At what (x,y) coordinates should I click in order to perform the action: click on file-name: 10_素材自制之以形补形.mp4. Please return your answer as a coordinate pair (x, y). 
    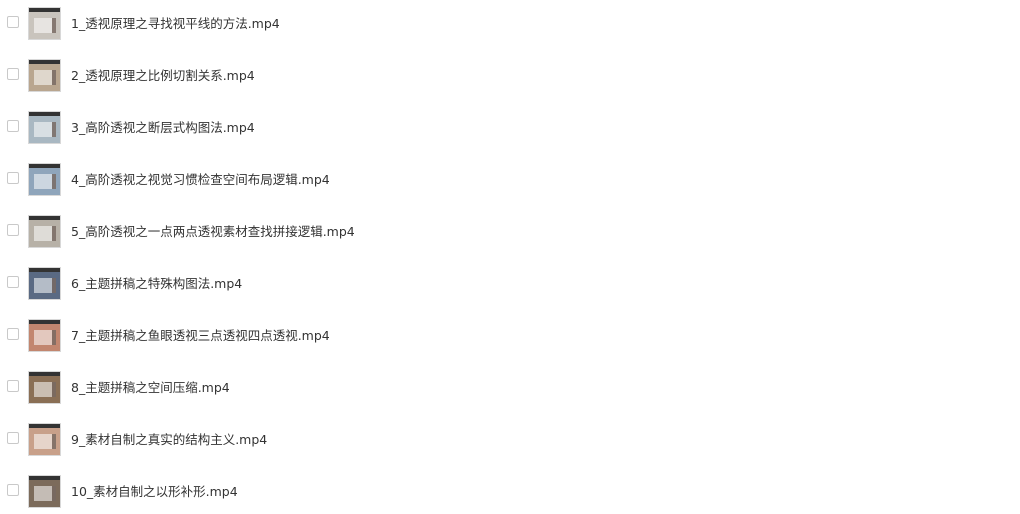
    Looking at the image, I should click on (154, 492).